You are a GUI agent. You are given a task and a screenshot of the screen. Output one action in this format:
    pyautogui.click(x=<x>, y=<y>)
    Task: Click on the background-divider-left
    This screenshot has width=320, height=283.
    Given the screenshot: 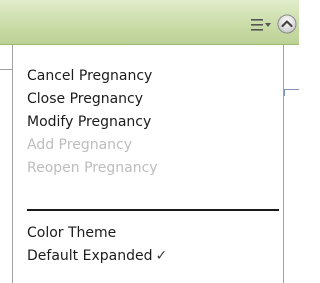 What is the action you would take?
    pyautogui.click(x=6, y=69)
    